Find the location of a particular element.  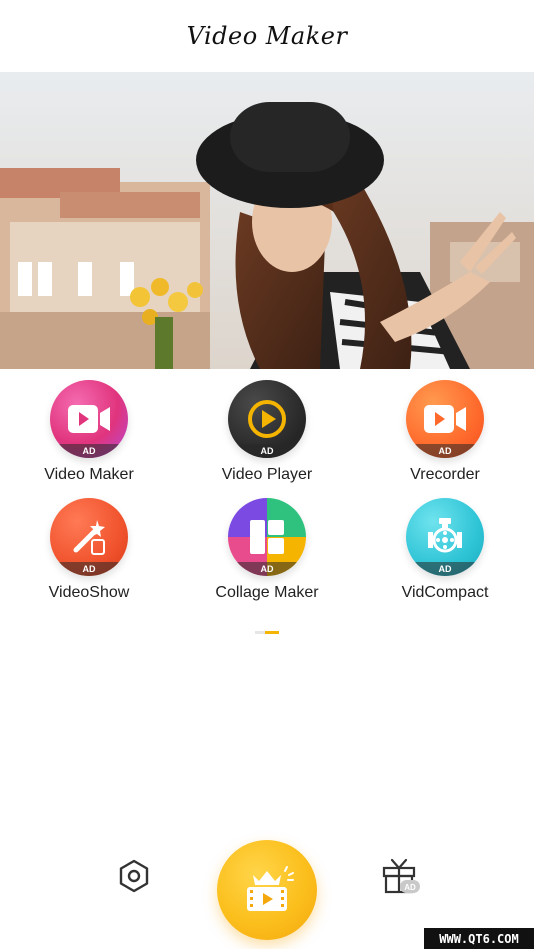

gift-icon: AD is located at coordinates (401, 876).